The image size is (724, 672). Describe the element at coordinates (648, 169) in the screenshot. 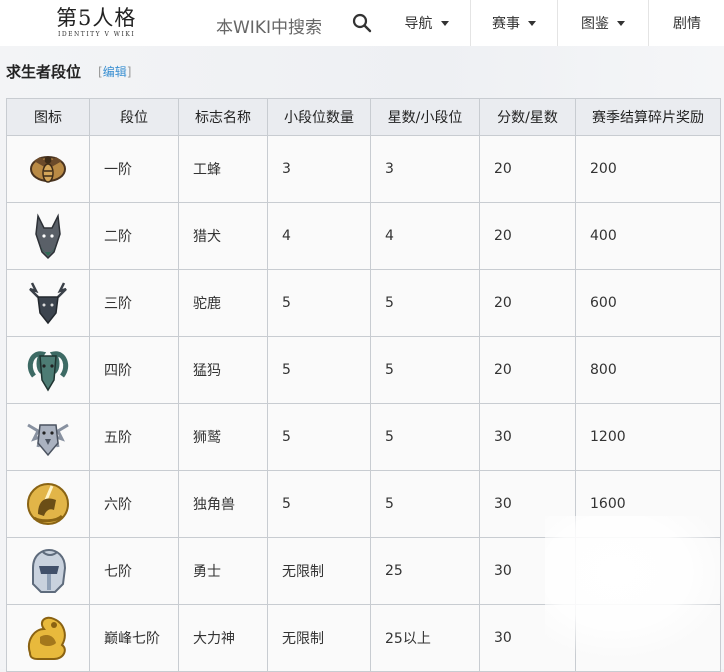

I see `reward-cell: 200` at that location.